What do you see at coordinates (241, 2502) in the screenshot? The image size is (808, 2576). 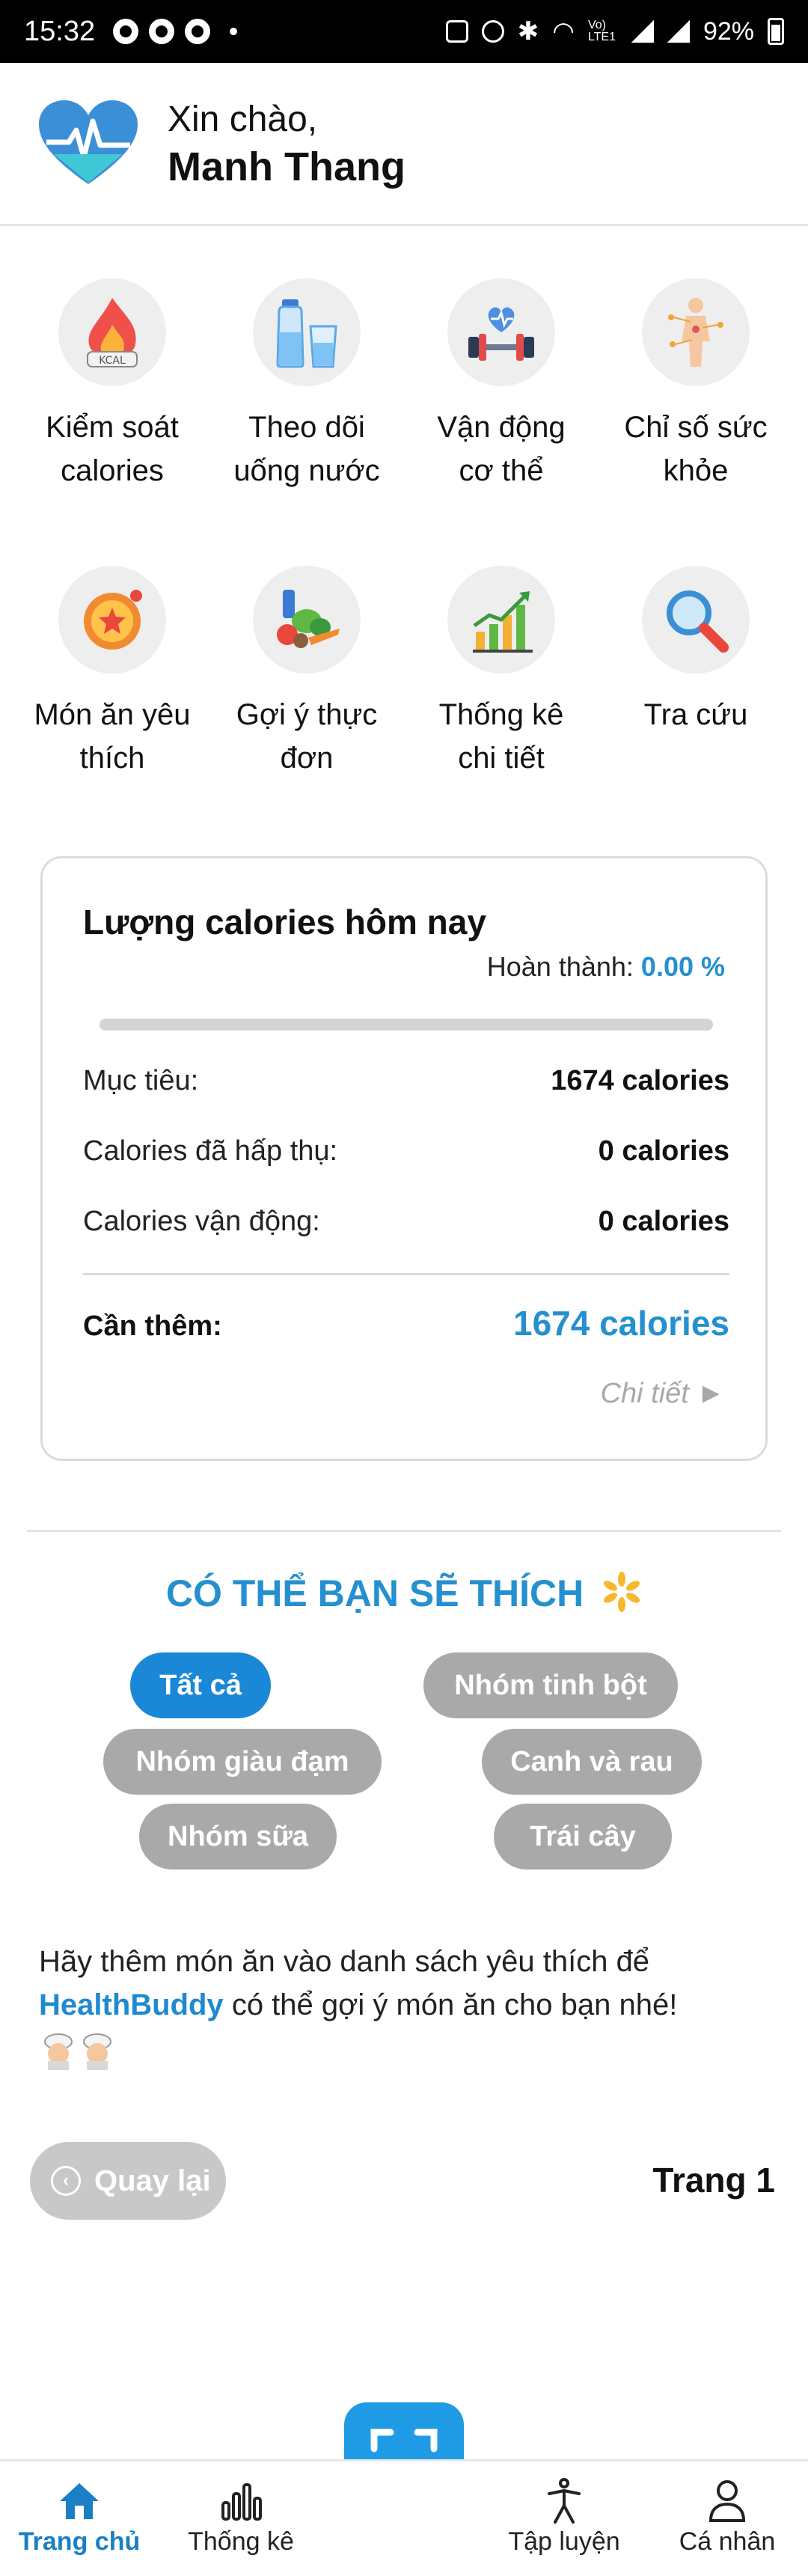 I see `bar-chart-icon` at bounding box center [241, 2502].